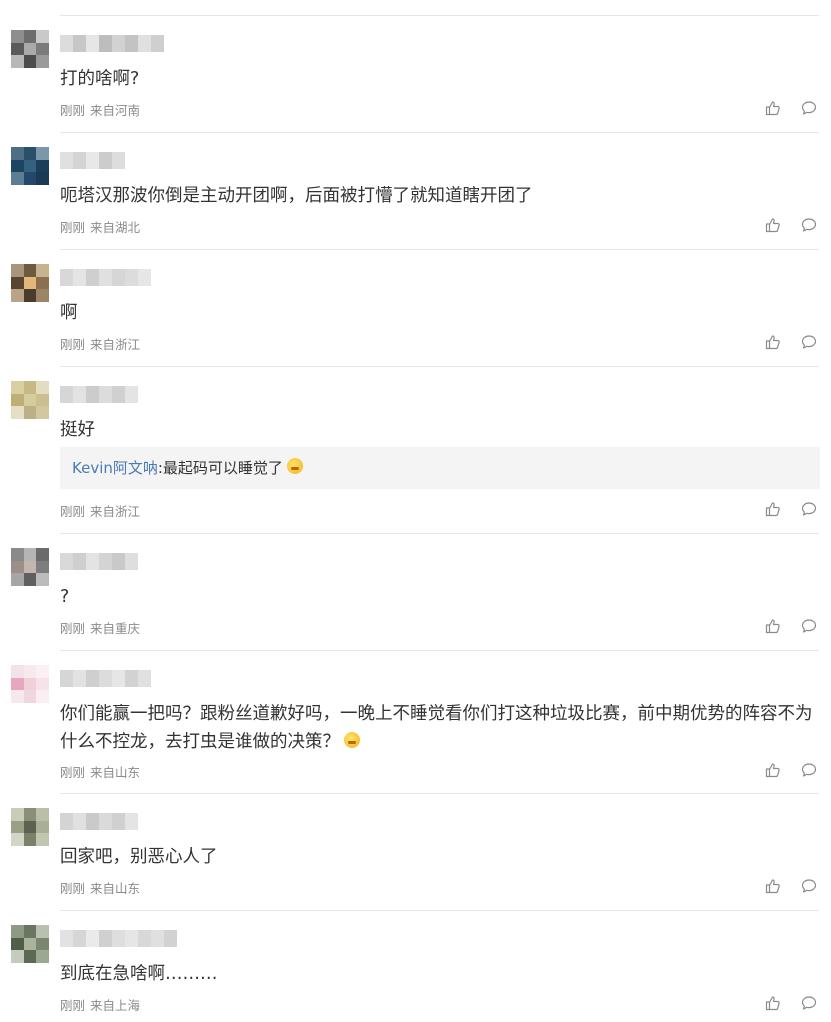  I want to click on reply-box: Kevin阿文呐:最起码可以睡觉了, so click(440, 468).